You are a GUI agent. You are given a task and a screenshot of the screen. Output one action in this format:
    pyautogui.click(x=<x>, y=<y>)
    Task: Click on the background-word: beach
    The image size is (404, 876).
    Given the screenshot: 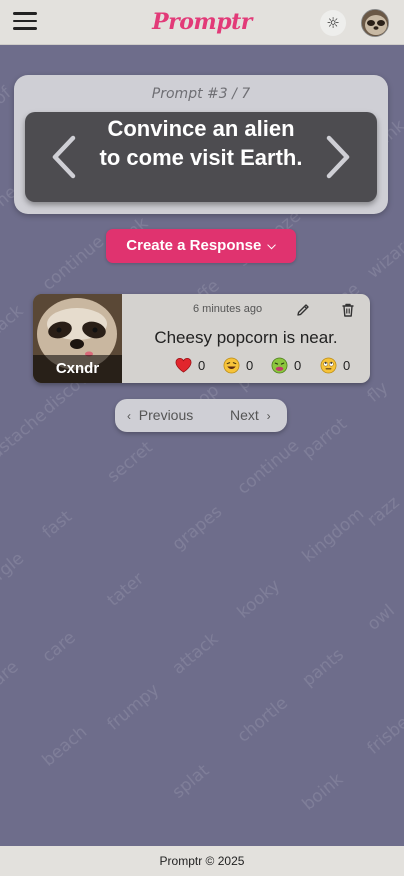 What is the action you would take?
    pyautogui.click(x=65, y=746)
    